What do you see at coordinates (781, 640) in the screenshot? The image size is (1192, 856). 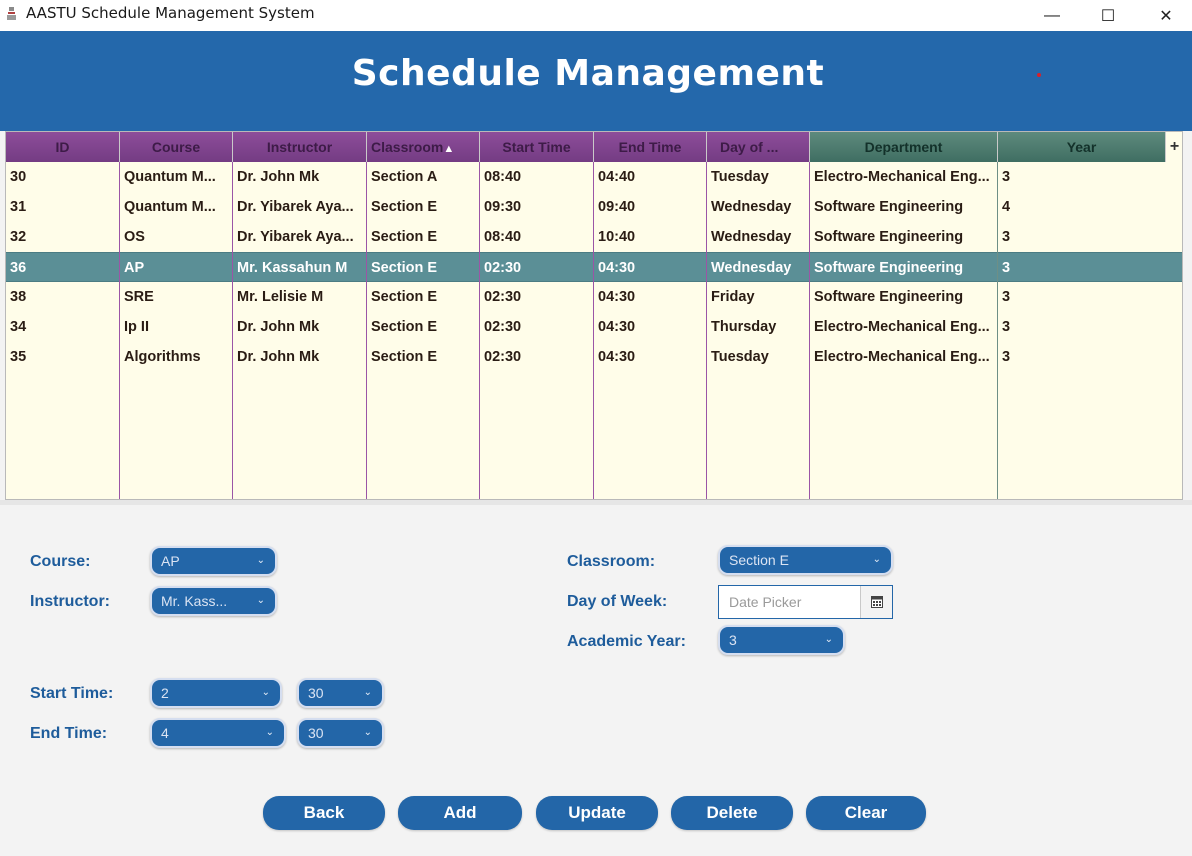 I see `academic-year-select: 3 ⌄` at bounding box center [781, 640].